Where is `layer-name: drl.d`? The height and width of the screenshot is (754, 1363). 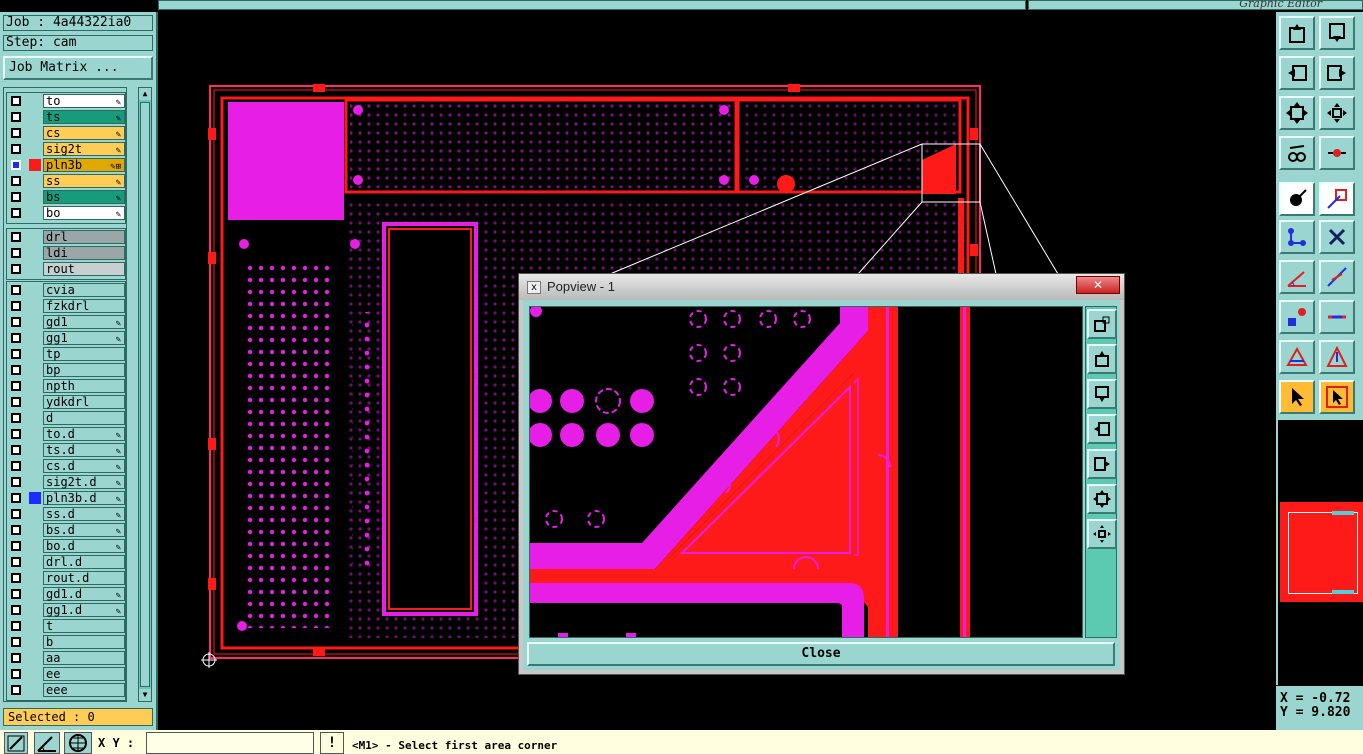
layer-name: drl.d is located at coordinates (84, 562).